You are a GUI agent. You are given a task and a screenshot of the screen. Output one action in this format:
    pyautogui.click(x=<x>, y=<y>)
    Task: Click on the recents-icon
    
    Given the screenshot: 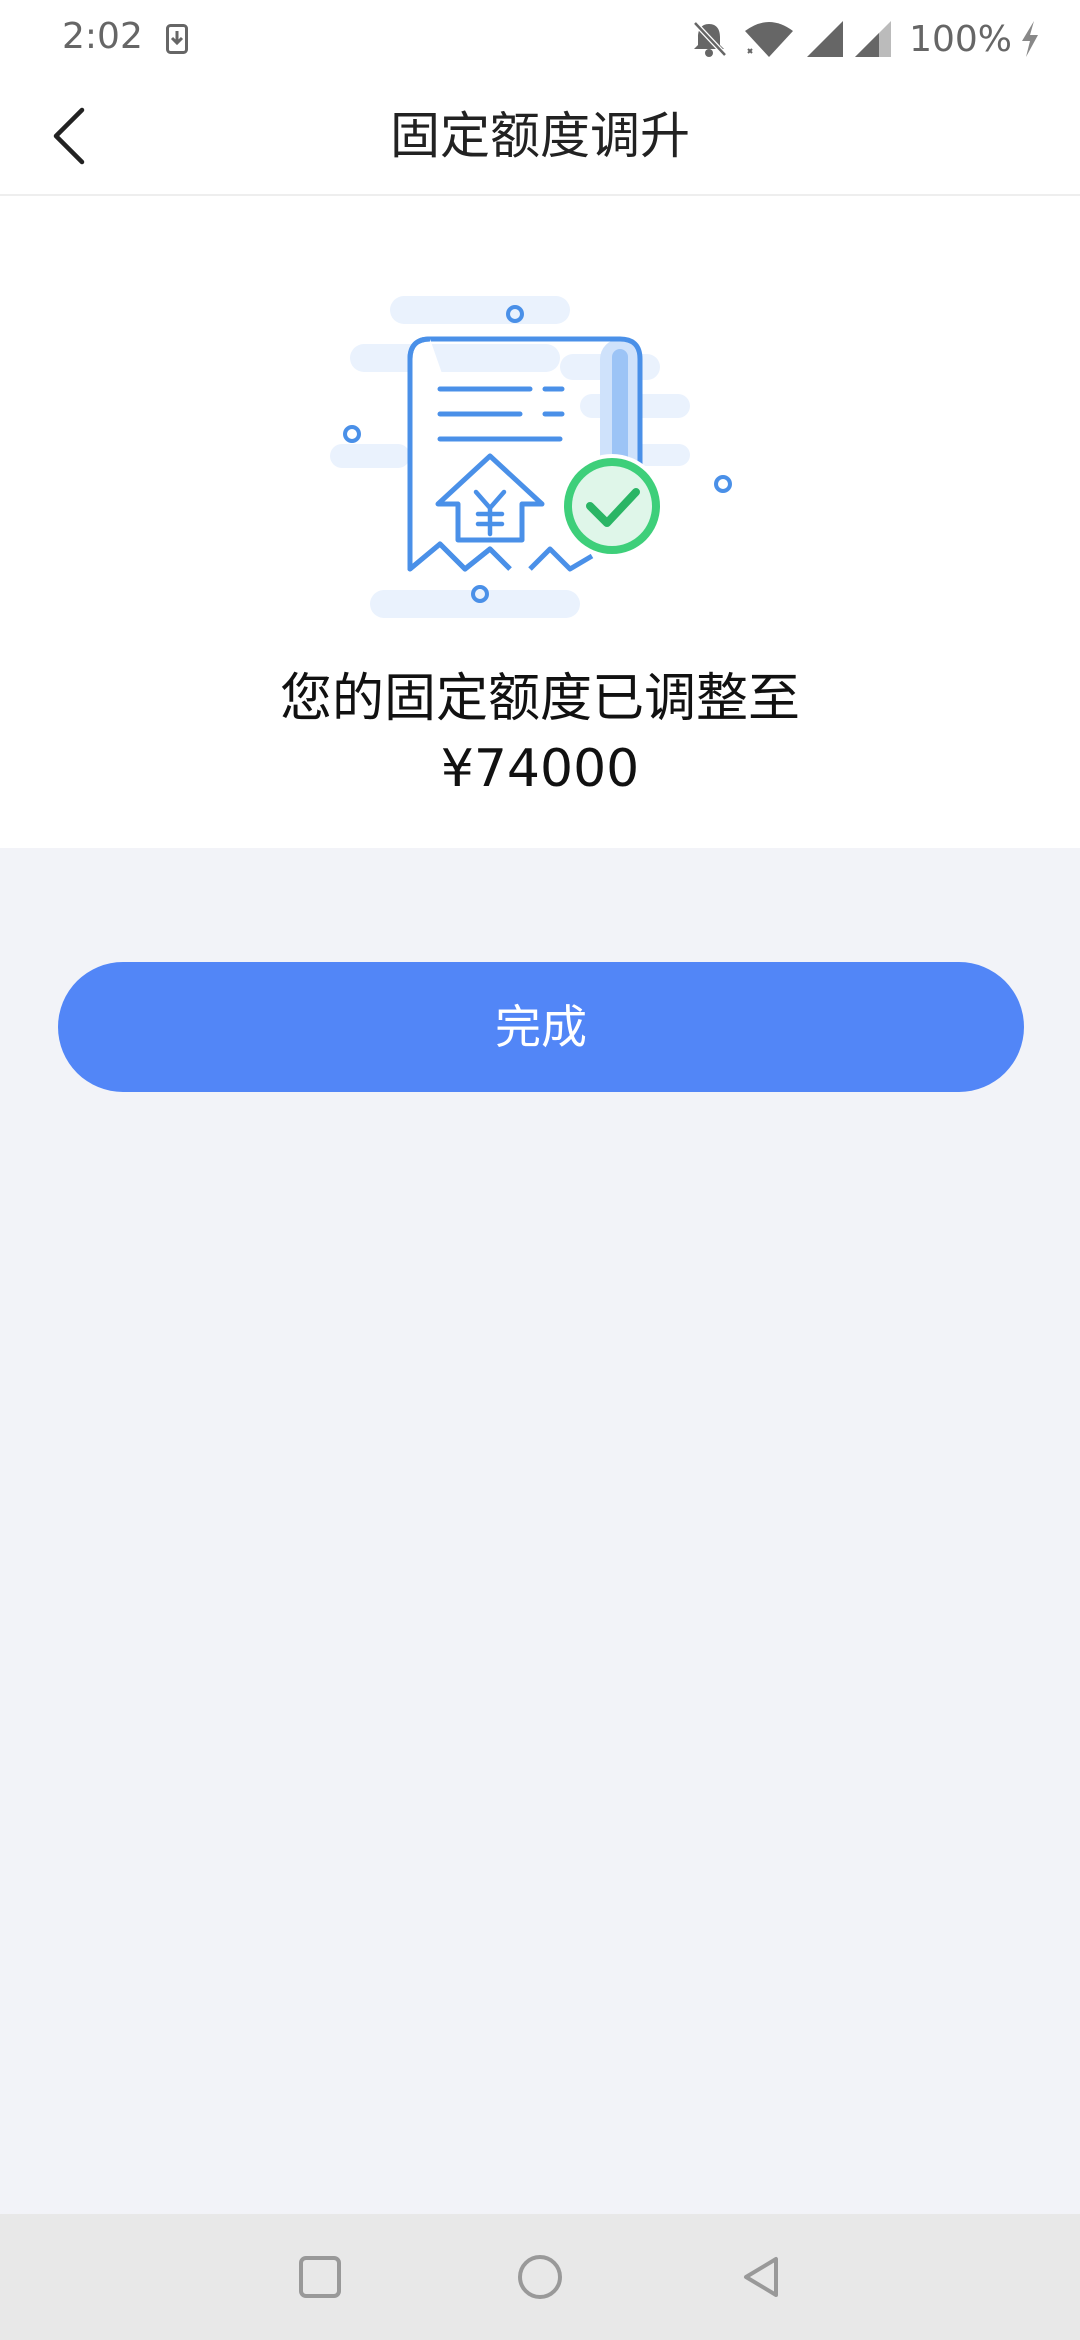 What is the action you would take?
    pyautogui.click(x=320, y=2277)
    